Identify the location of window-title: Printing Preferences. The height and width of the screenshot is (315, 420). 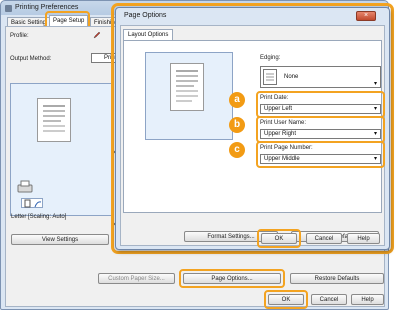
(47, 7).